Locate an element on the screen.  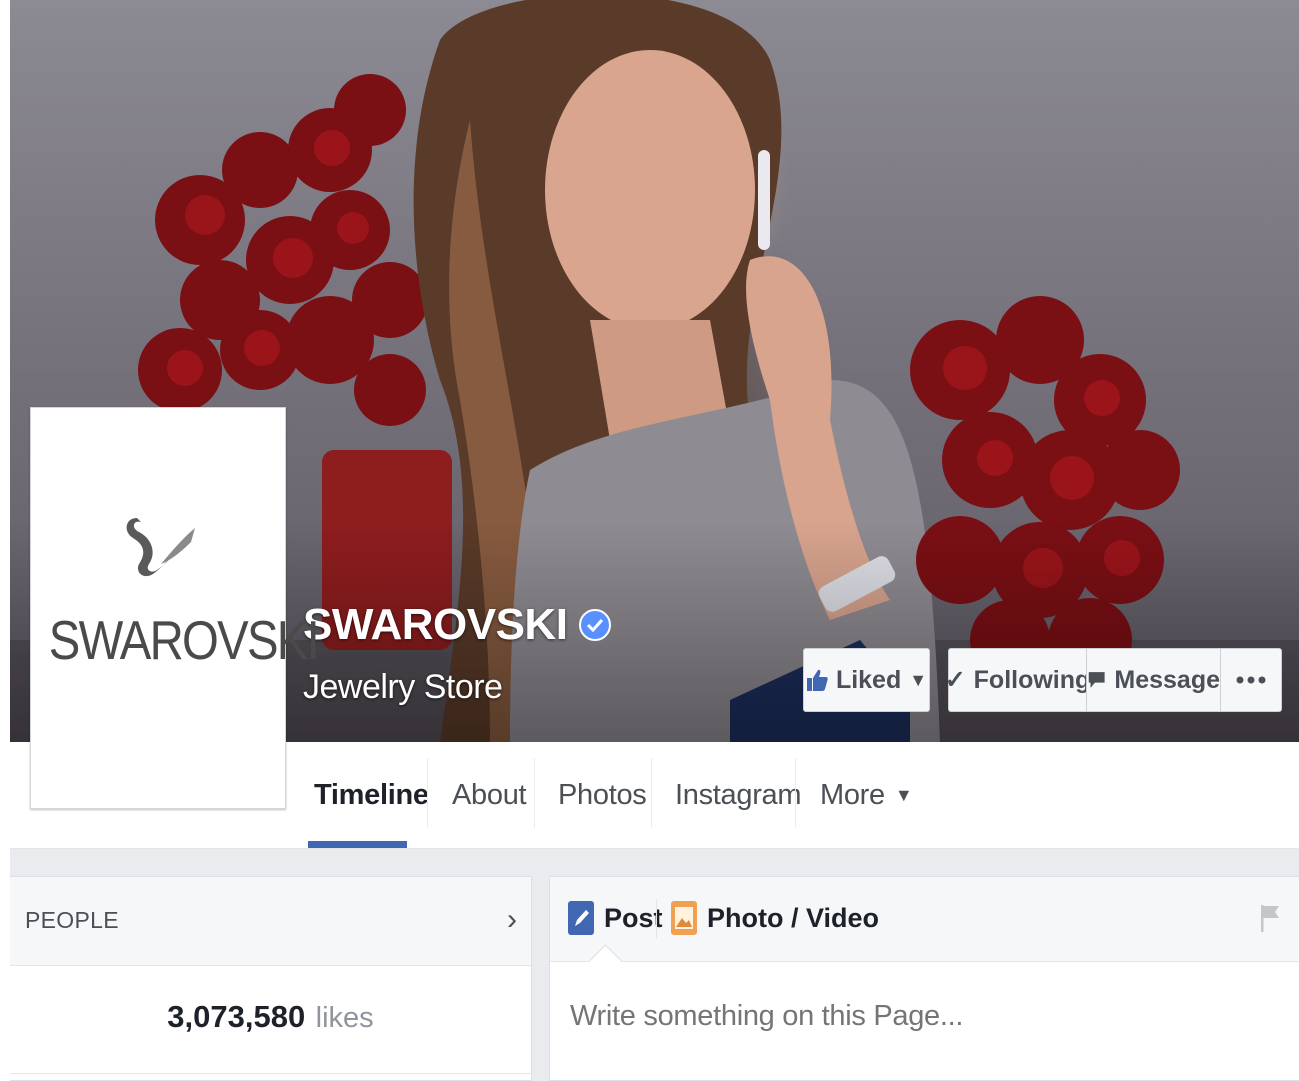
more-options-button is located at coordinates (1251, 680).